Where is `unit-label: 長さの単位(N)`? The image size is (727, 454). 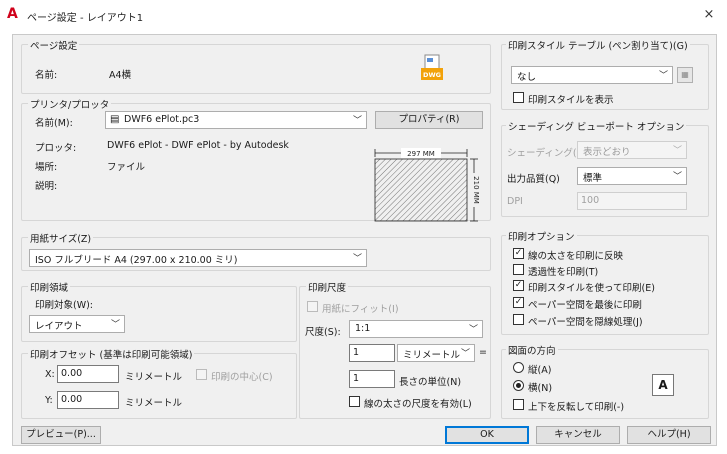 unit-label: 長さの単位(N) is located at coordinates (430, 382).